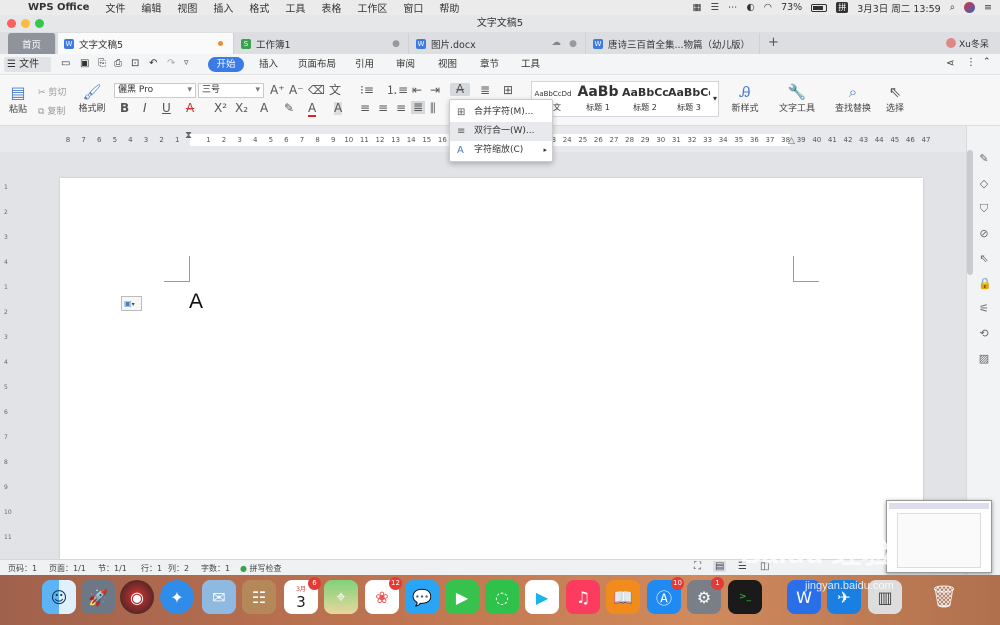  I want to click on text-tools-button: 🔧 文字工具, so click(797, 98).